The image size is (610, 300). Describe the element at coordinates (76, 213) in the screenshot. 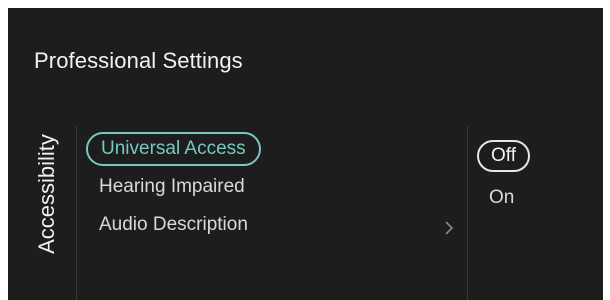

I see `column-divider-left` at that location.